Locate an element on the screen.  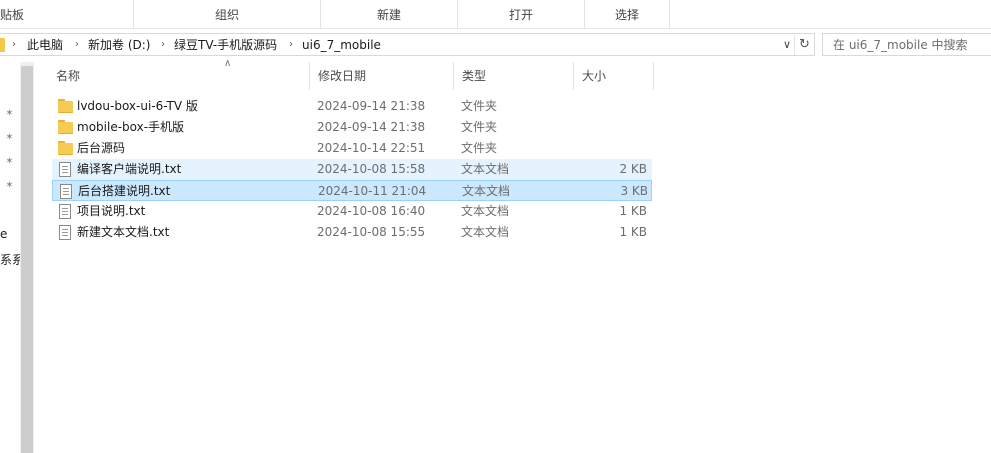
file-name: 新建文本文档.txt is located at coordinates (123, 232).